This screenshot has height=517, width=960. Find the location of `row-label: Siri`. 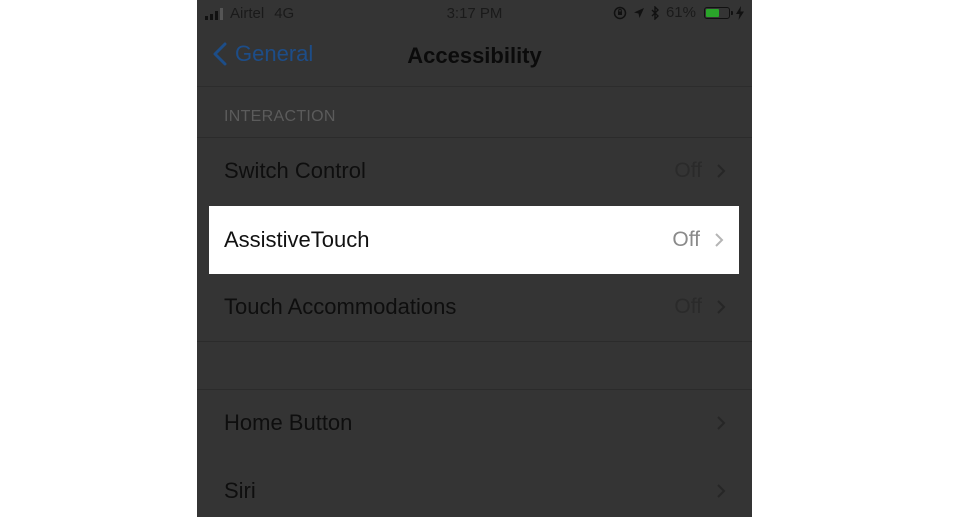

row-label: Siri is located at coordinates (240, 490).